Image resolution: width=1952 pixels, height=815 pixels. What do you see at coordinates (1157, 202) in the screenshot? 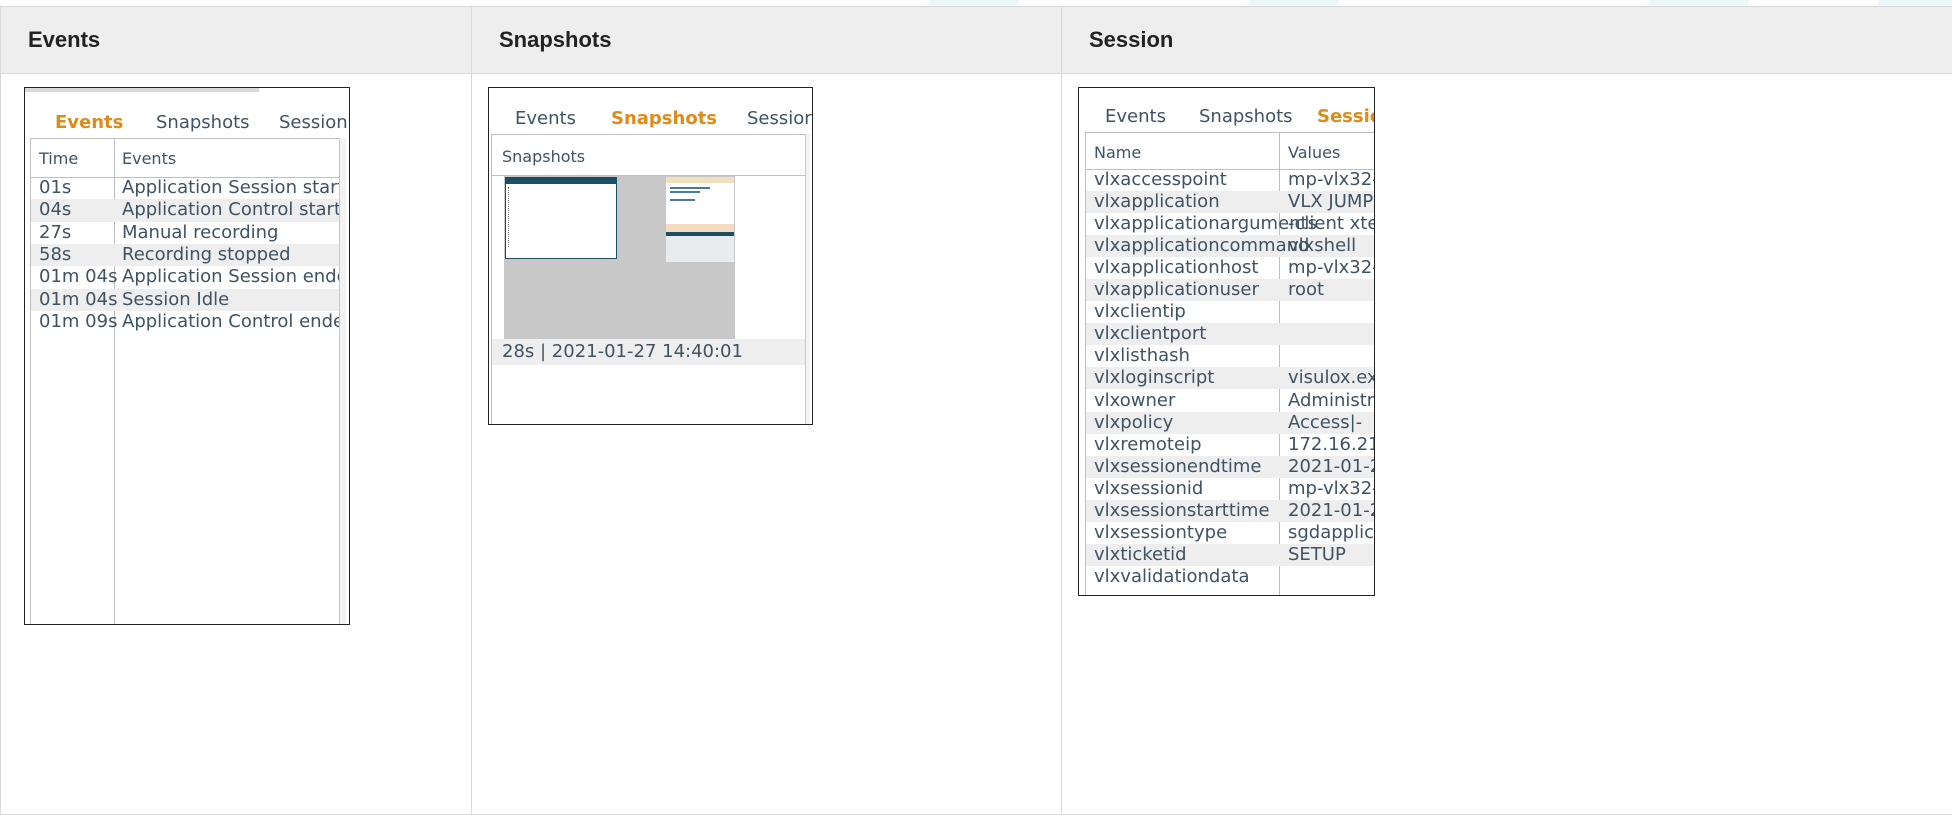
I see `property-name: vlxapplication` at bounding box center [1157, 202].